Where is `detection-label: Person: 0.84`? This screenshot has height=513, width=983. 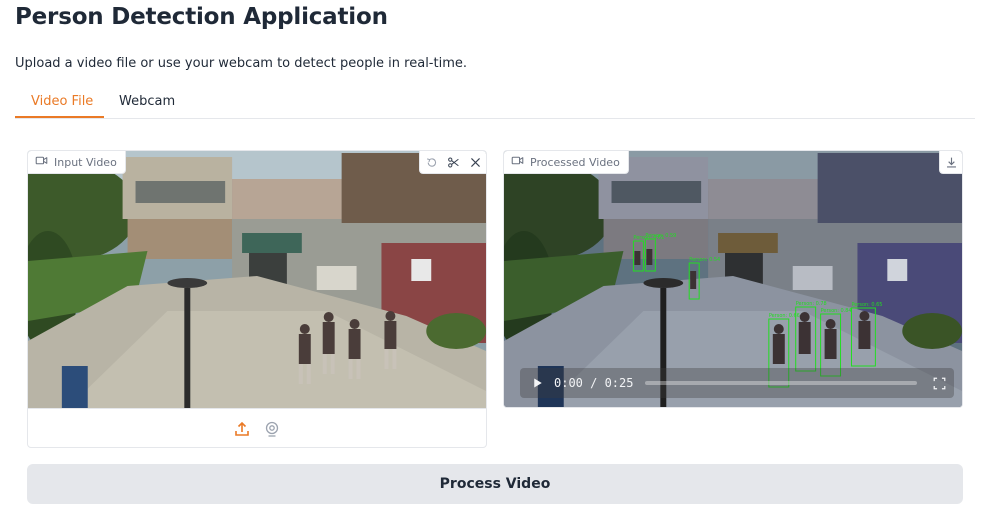 detection-label: Person: 0.84 is located at coordinates (836, 311).